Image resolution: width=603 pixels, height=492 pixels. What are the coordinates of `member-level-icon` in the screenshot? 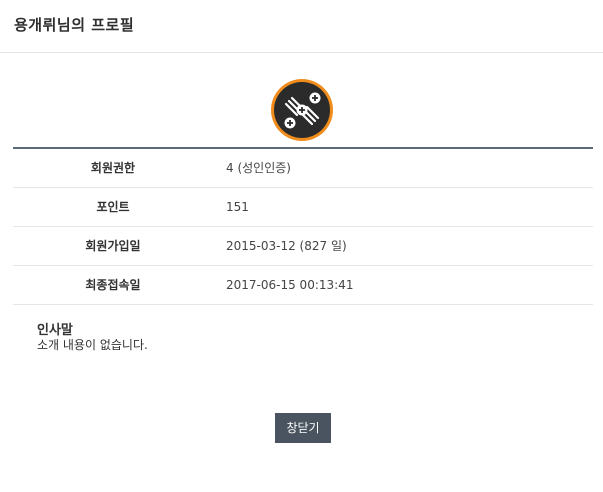 It's located at (302, 110).